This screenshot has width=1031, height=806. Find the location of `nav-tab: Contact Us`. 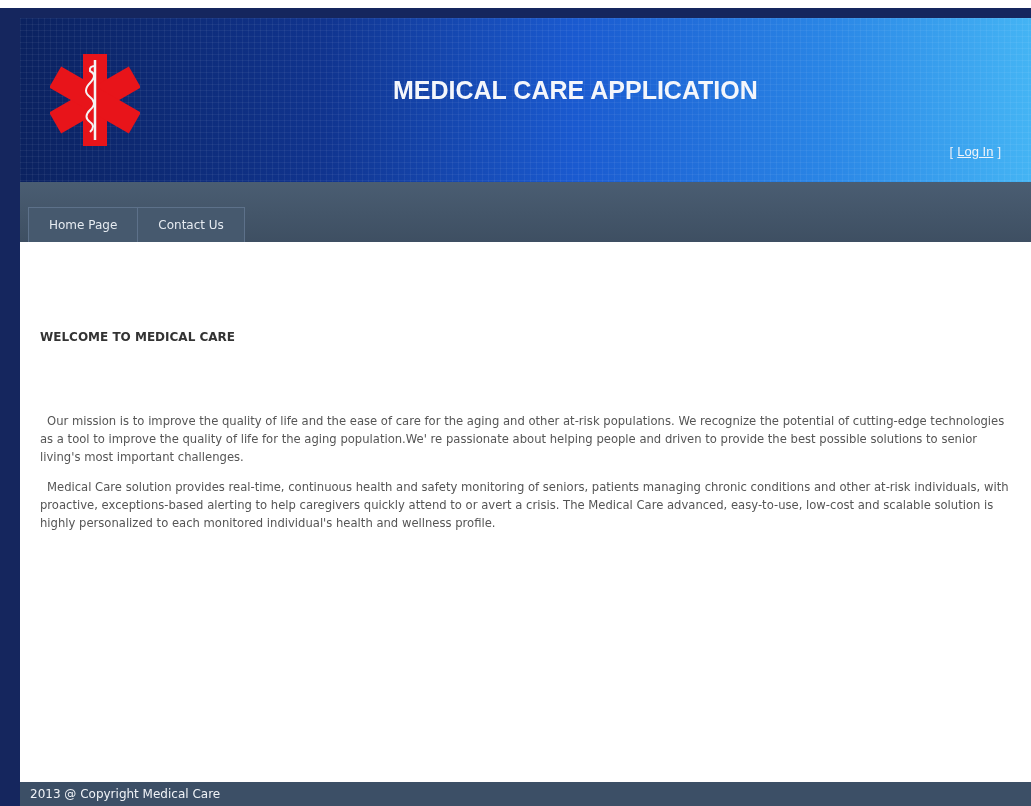

nav-tab: Contact Us is located at coordinates (191, 225).